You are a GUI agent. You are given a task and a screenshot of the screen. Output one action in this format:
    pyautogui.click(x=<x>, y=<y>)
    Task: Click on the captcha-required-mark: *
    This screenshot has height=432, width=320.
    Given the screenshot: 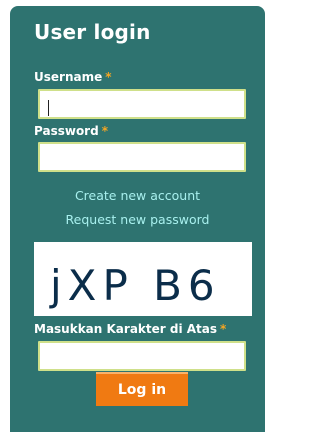 What is the action you would take?
    pyautogui.click(x=223, y=329)
    